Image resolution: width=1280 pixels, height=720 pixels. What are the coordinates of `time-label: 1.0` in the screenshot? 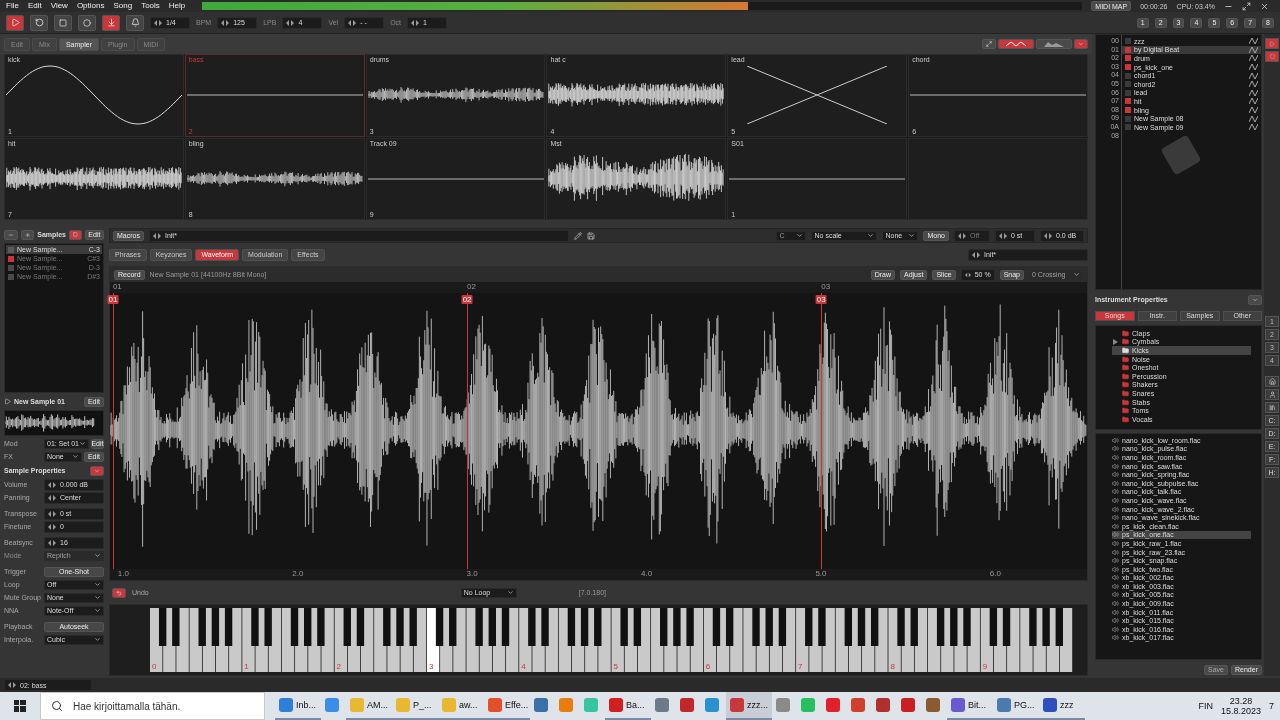 It's located at (123, 574).